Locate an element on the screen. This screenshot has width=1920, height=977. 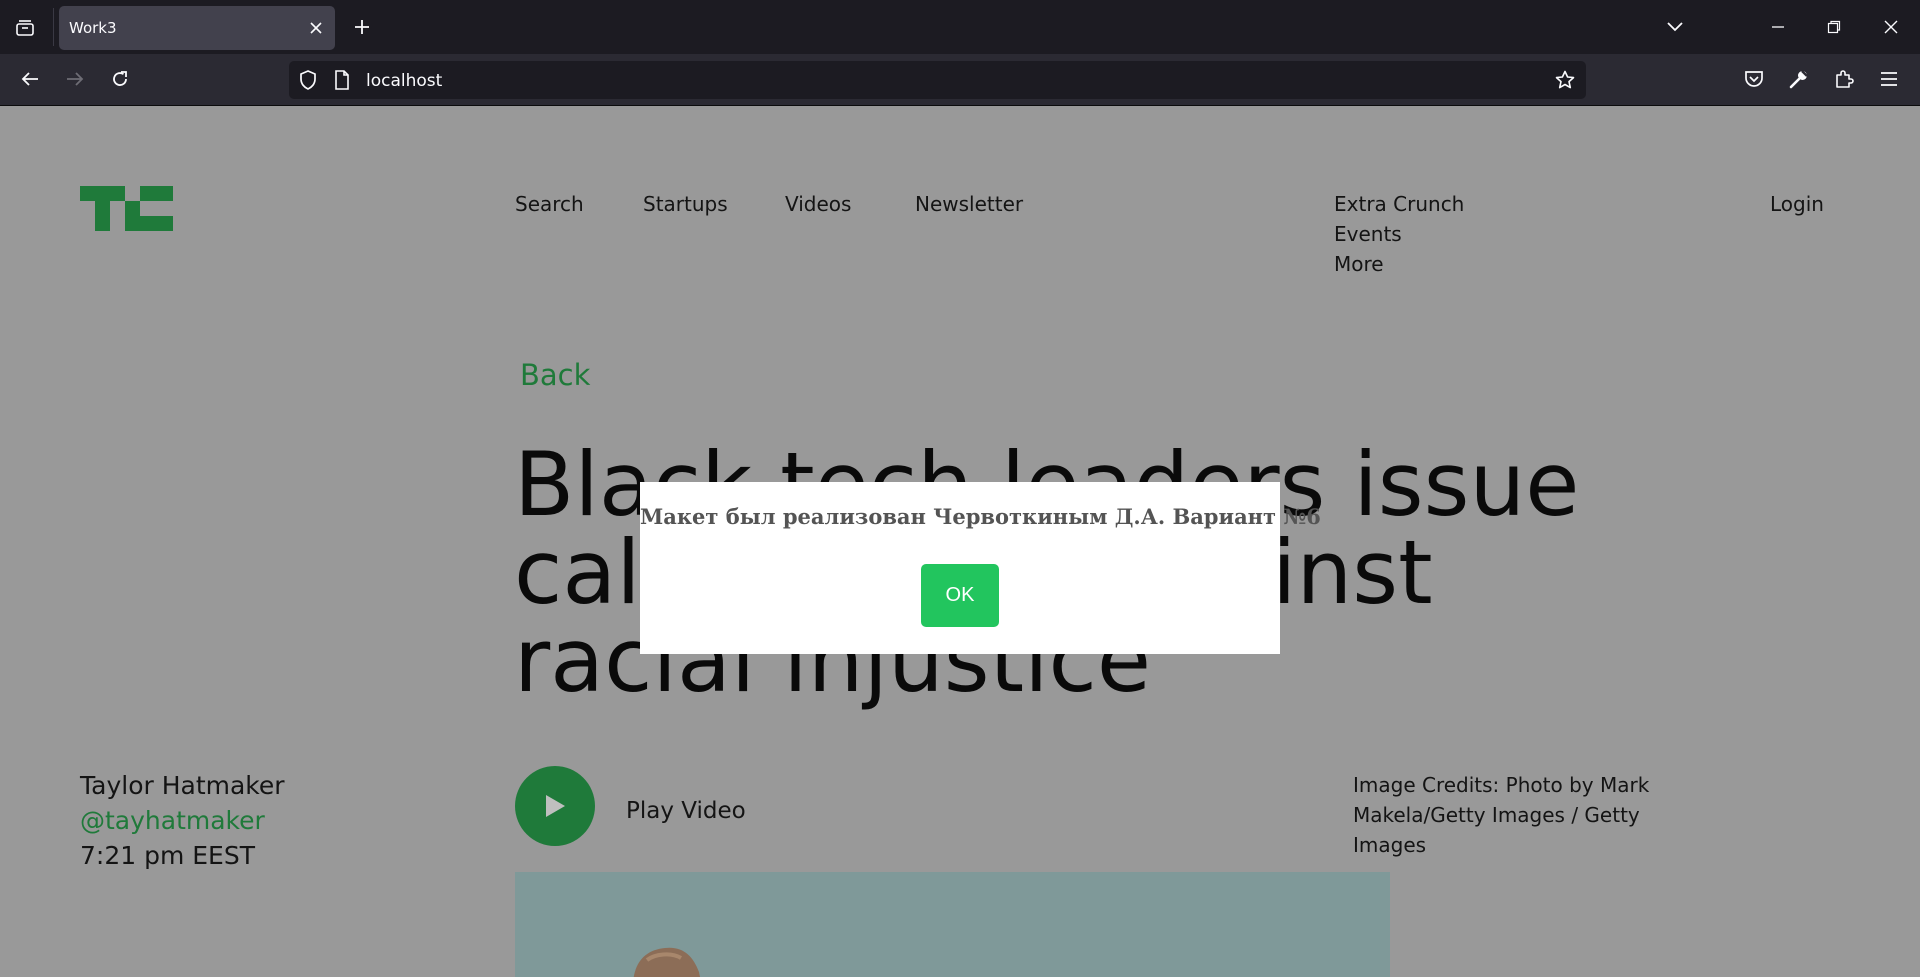
new-tab-button is located at coordinates (362, 27).